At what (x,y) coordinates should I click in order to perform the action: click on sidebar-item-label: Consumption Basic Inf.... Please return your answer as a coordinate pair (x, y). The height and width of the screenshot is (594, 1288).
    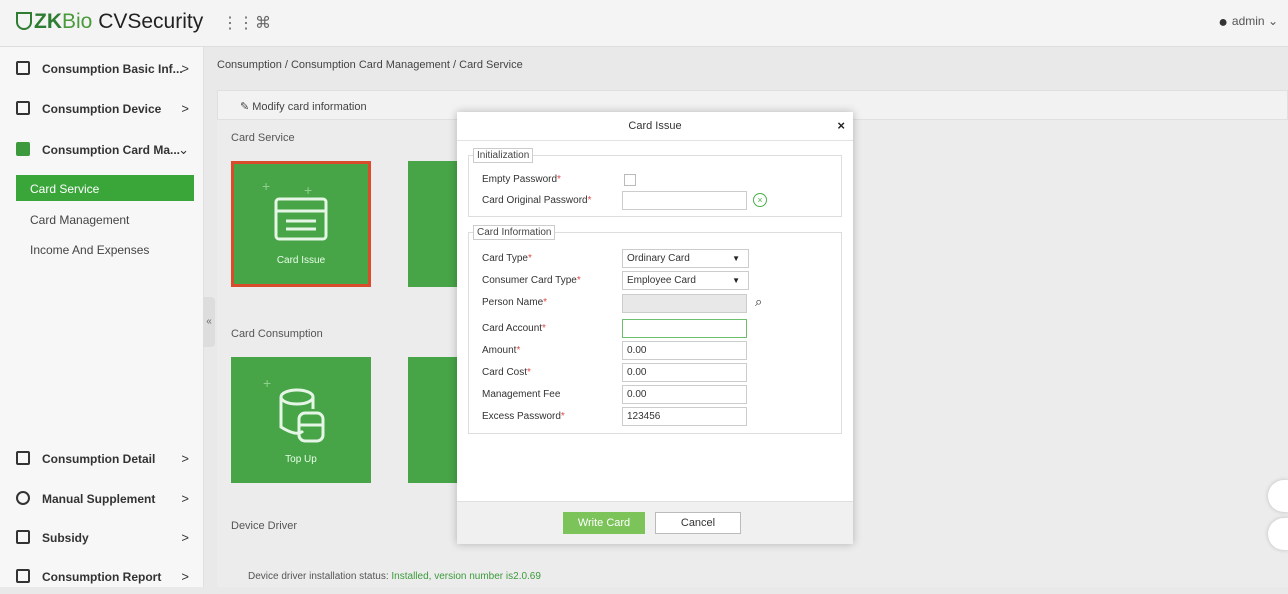
    Looking at the image, I should click on (112, 69).